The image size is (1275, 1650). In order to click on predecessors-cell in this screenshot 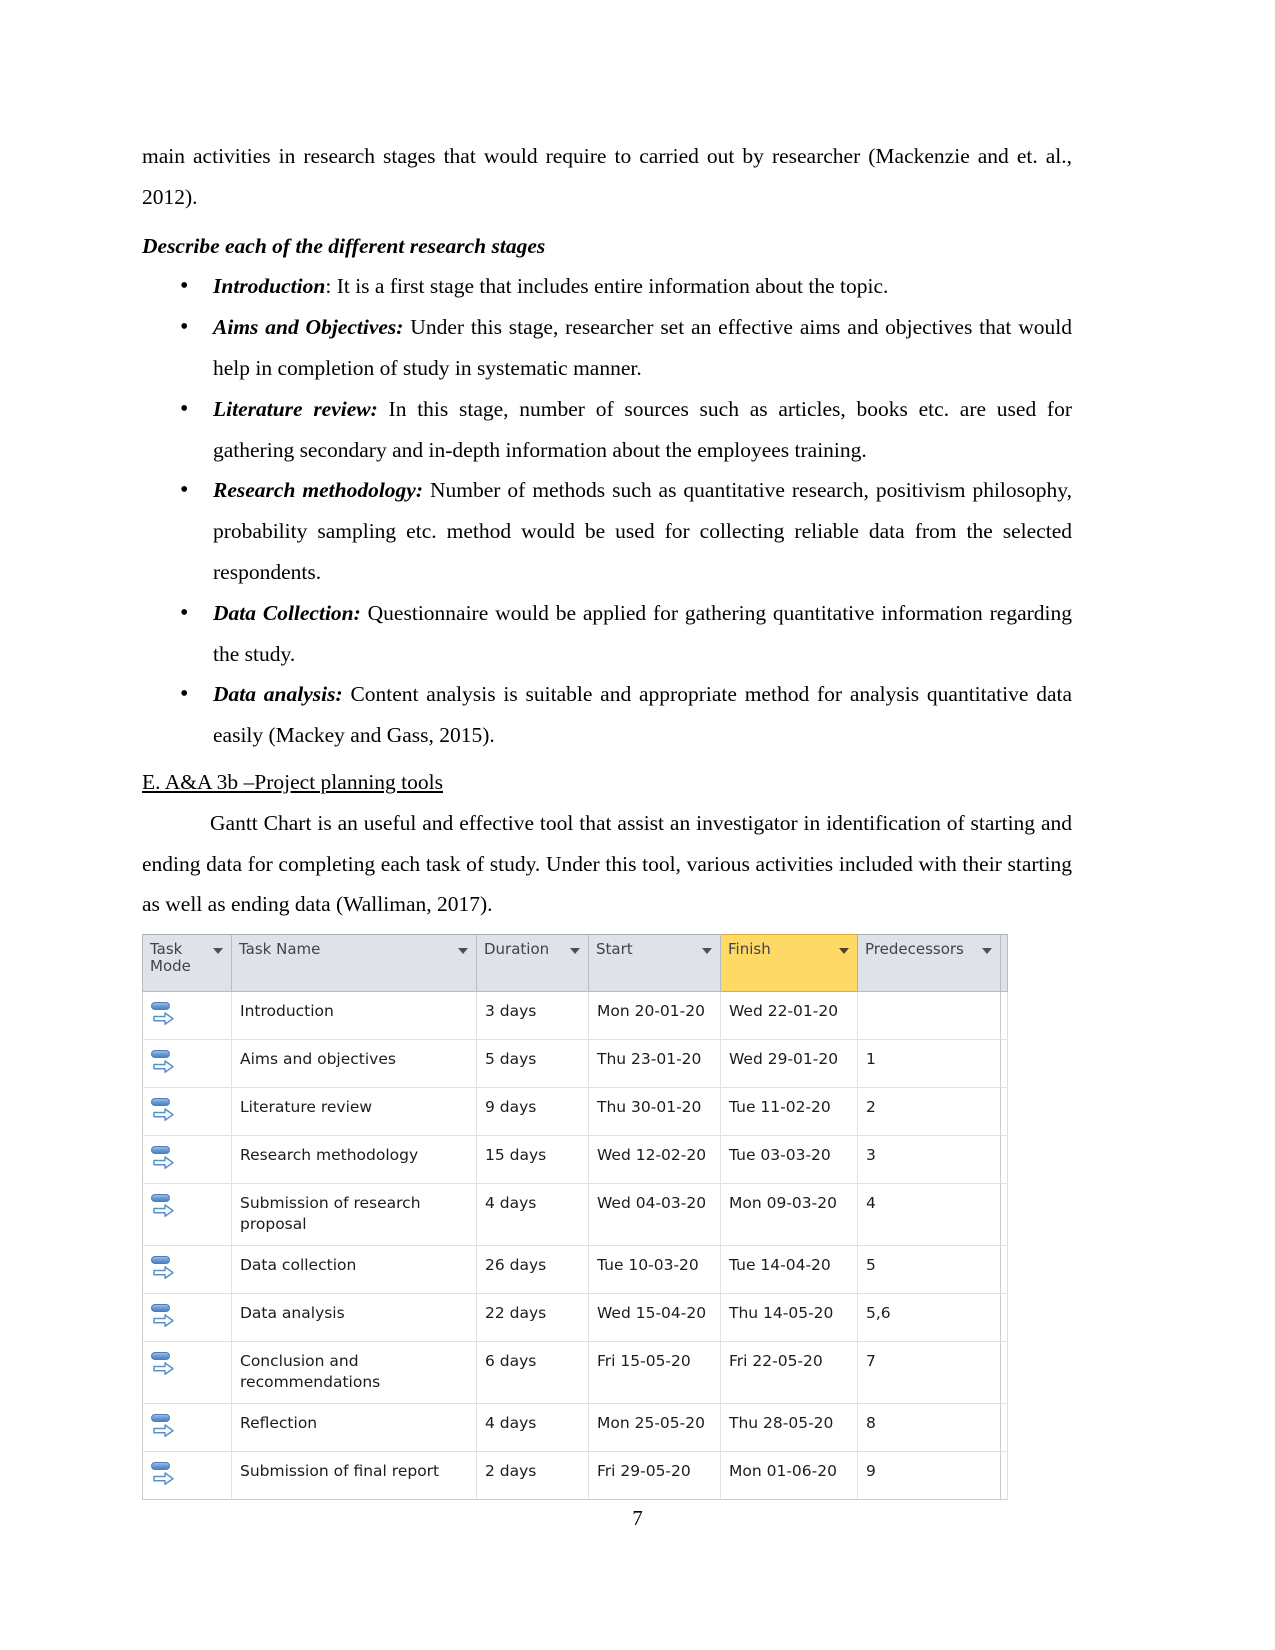, I will do `click(929, 1015)`.